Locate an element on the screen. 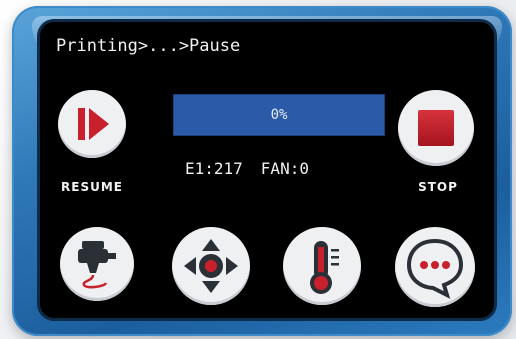 The image size is (516, 339). stop-icon is located at coordinates (436, 128).